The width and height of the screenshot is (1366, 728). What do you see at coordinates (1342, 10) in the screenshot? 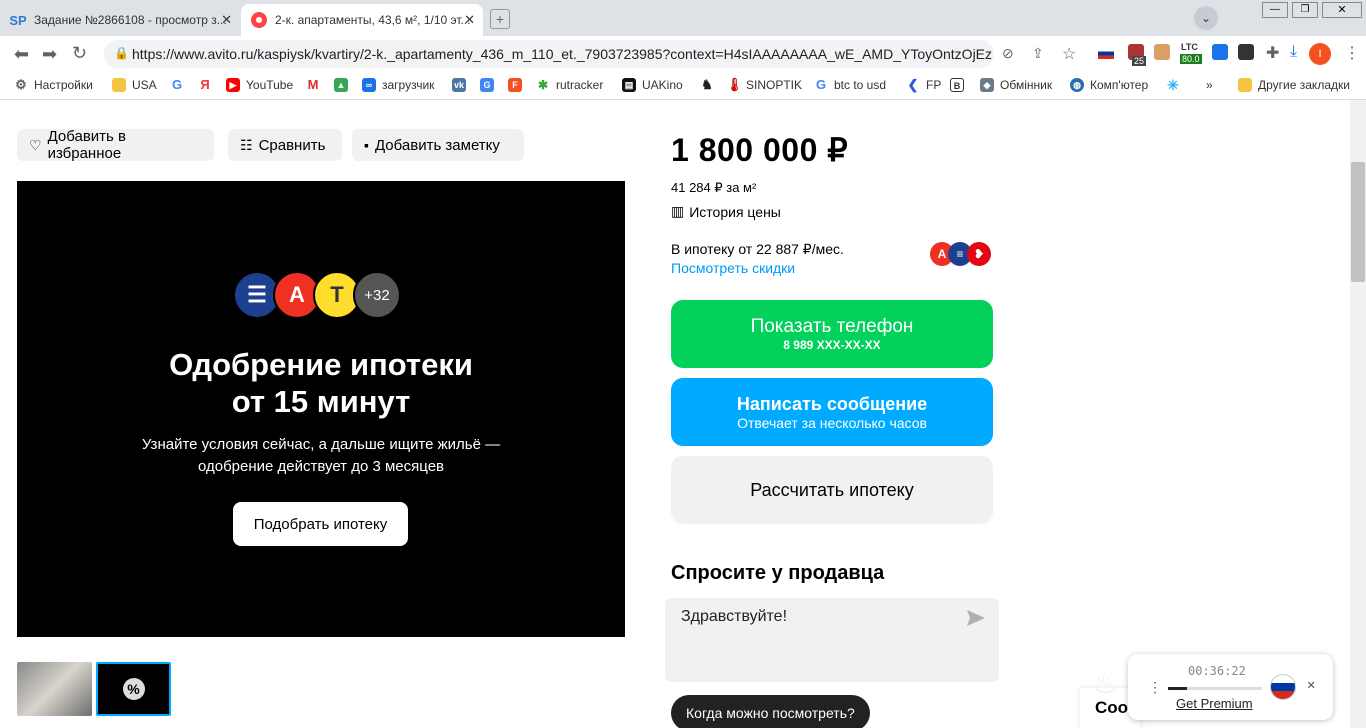
I see `close-window-icon: ✕` at bounding box center [1342, 10].